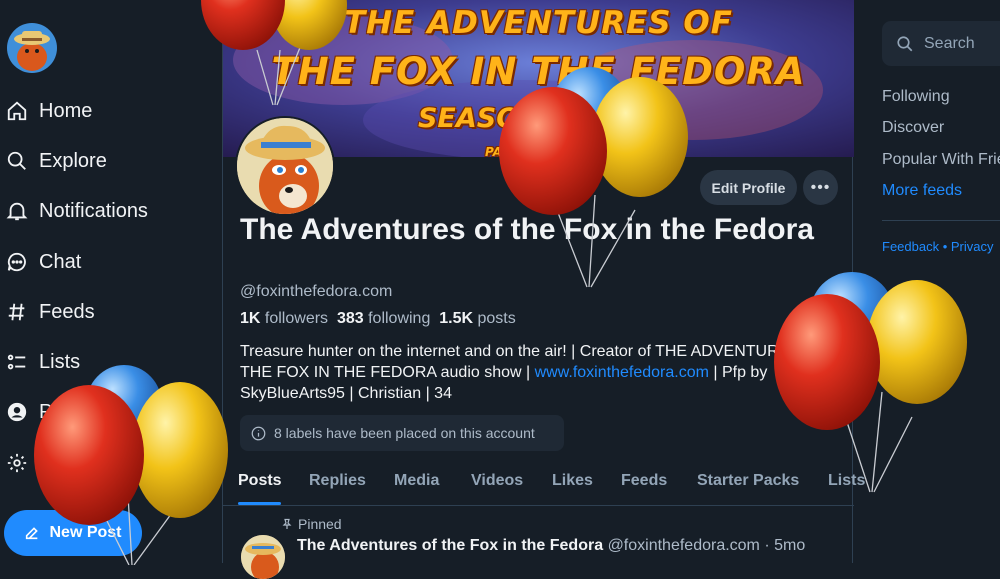  I want to click on nav-settings: Settings, so click(58, 463).